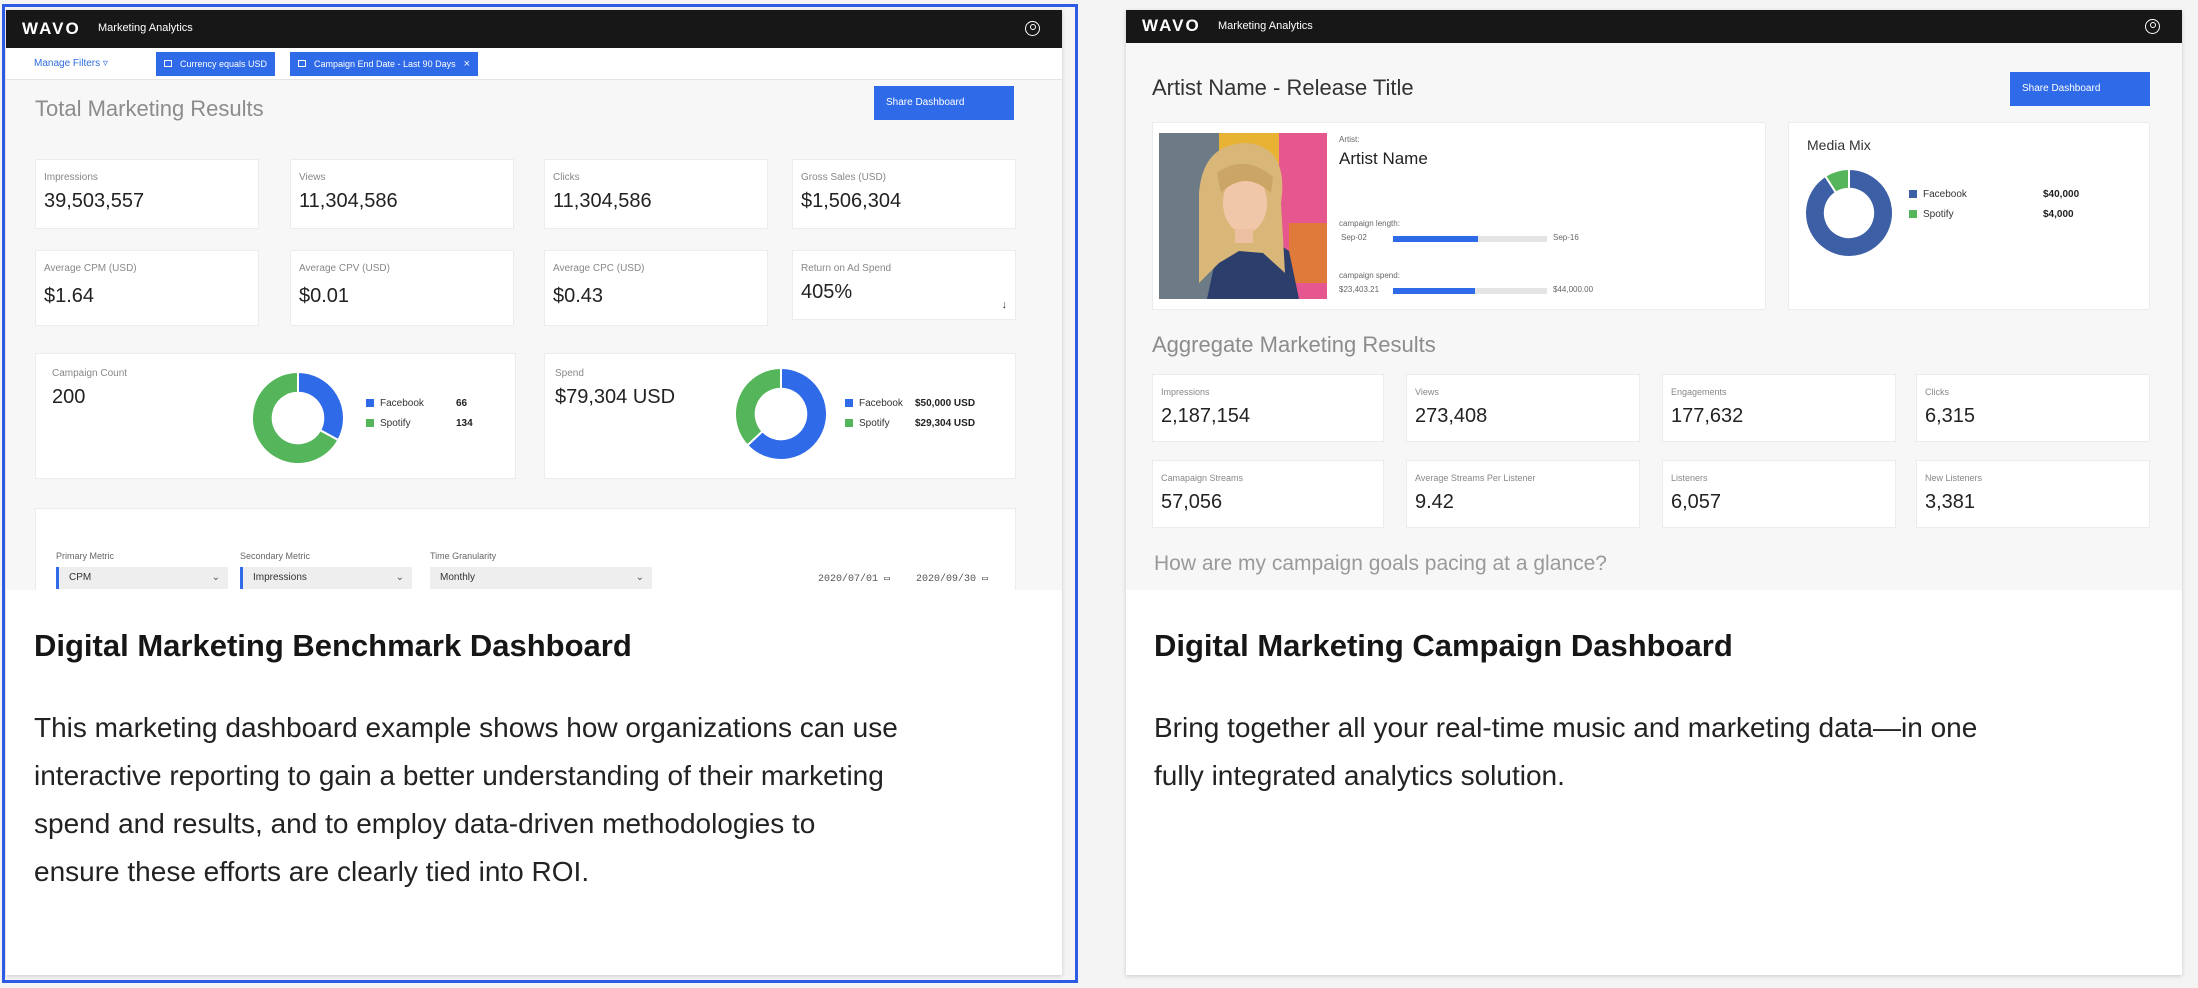 This screenshot has height=988, width=2198. What do you see at coordinates (541, 578) in the screenshot?
I see `time-granularity-select: Monthly ⌄` at bounding box center [541, 578].